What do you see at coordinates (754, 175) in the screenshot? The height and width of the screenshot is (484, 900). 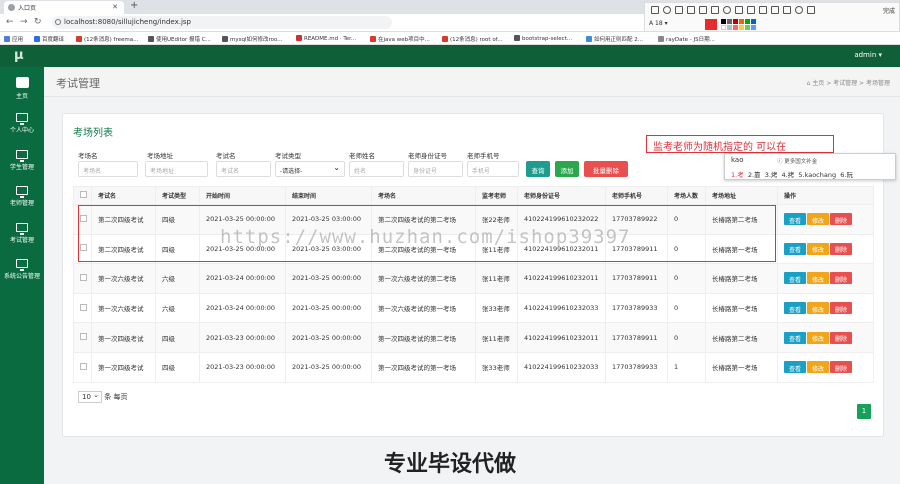 I see `ime-candidate: 2.靠` at bounding box center [754, 175].